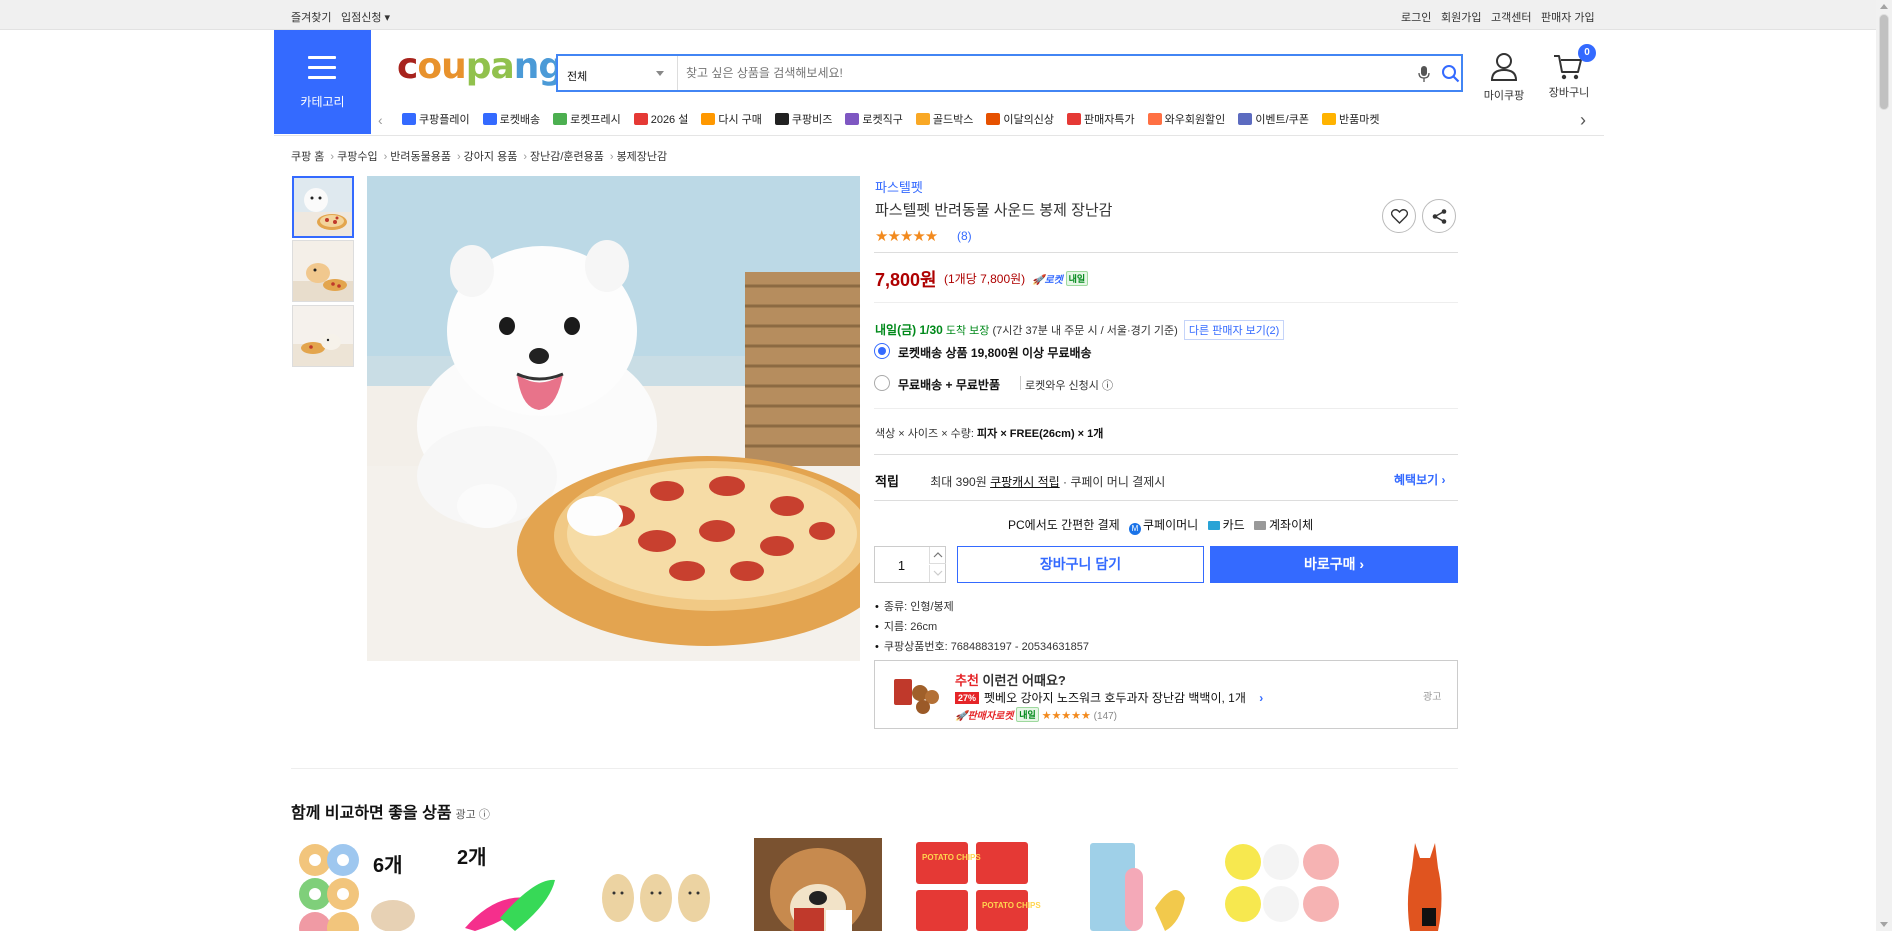 The height and width of the screenshot is (931, 1892). I want to click on cart-count-badge: 0, so click(1587, 53).